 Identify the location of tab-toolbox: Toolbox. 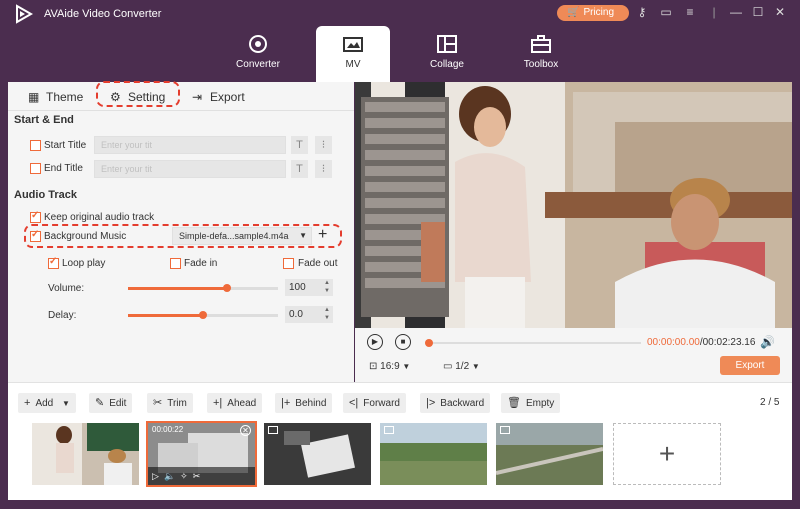
(541, 54).